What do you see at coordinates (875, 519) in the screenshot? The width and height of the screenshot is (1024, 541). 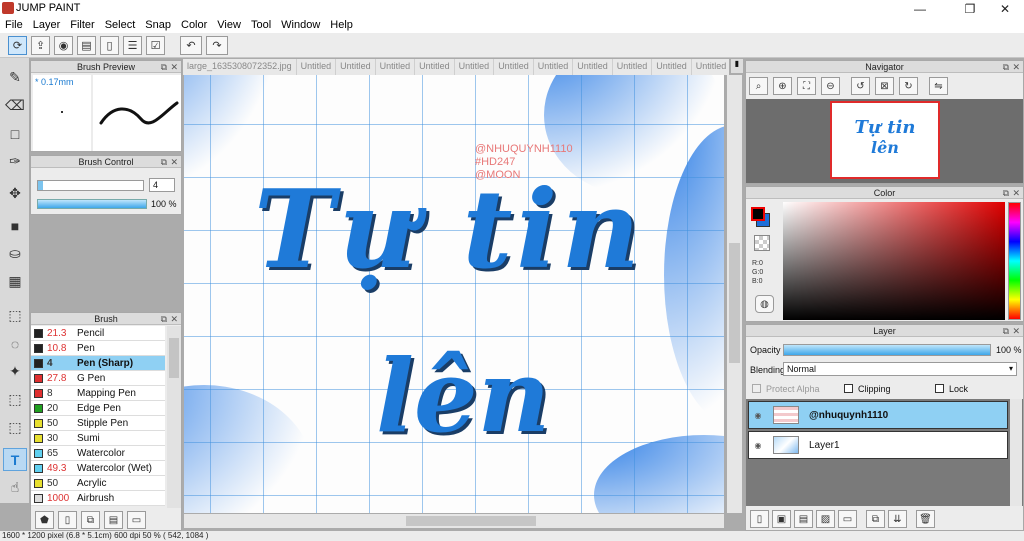 I see `duplicate-layer-icon: ⧉` at bounding box center [875, 519].